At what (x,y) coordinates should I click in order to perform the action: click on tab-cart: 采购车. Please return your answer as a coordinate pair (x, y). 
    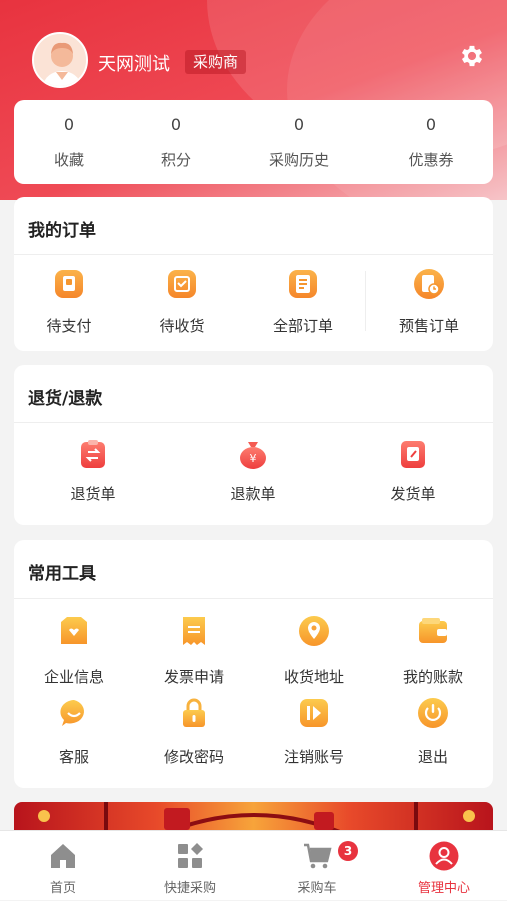
    Looking at the image, I should click on (317, 866).